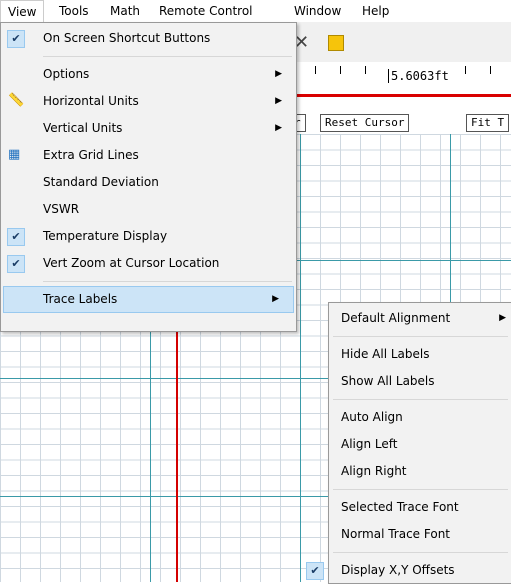 The width and height of the screenshot is (511, 584). Describe the element at coordinates (365, 123) in the screenshot. I see `reset-cursor-button: Reset Cursor` at that location.